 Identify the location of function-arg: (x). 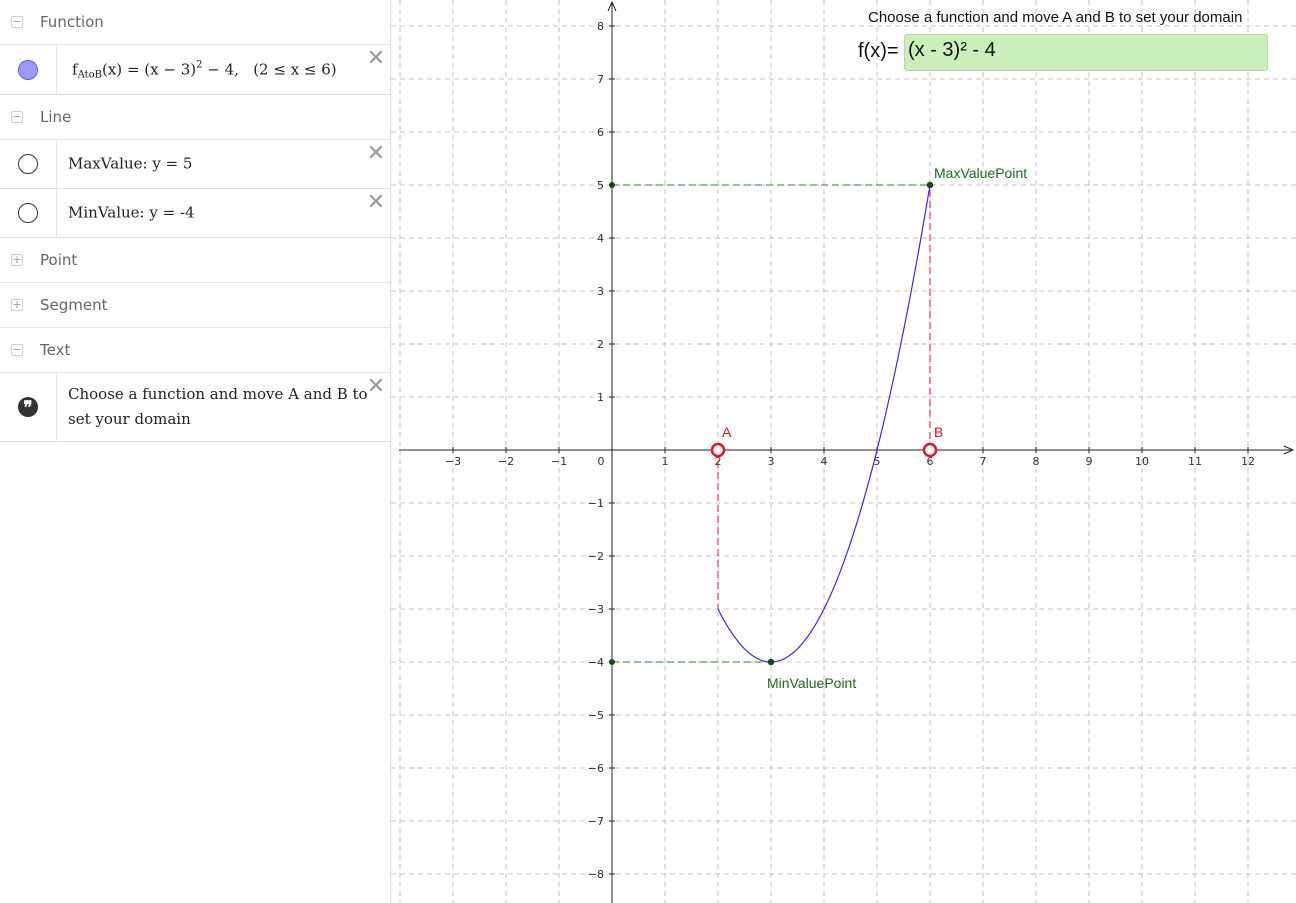
(112, 69).